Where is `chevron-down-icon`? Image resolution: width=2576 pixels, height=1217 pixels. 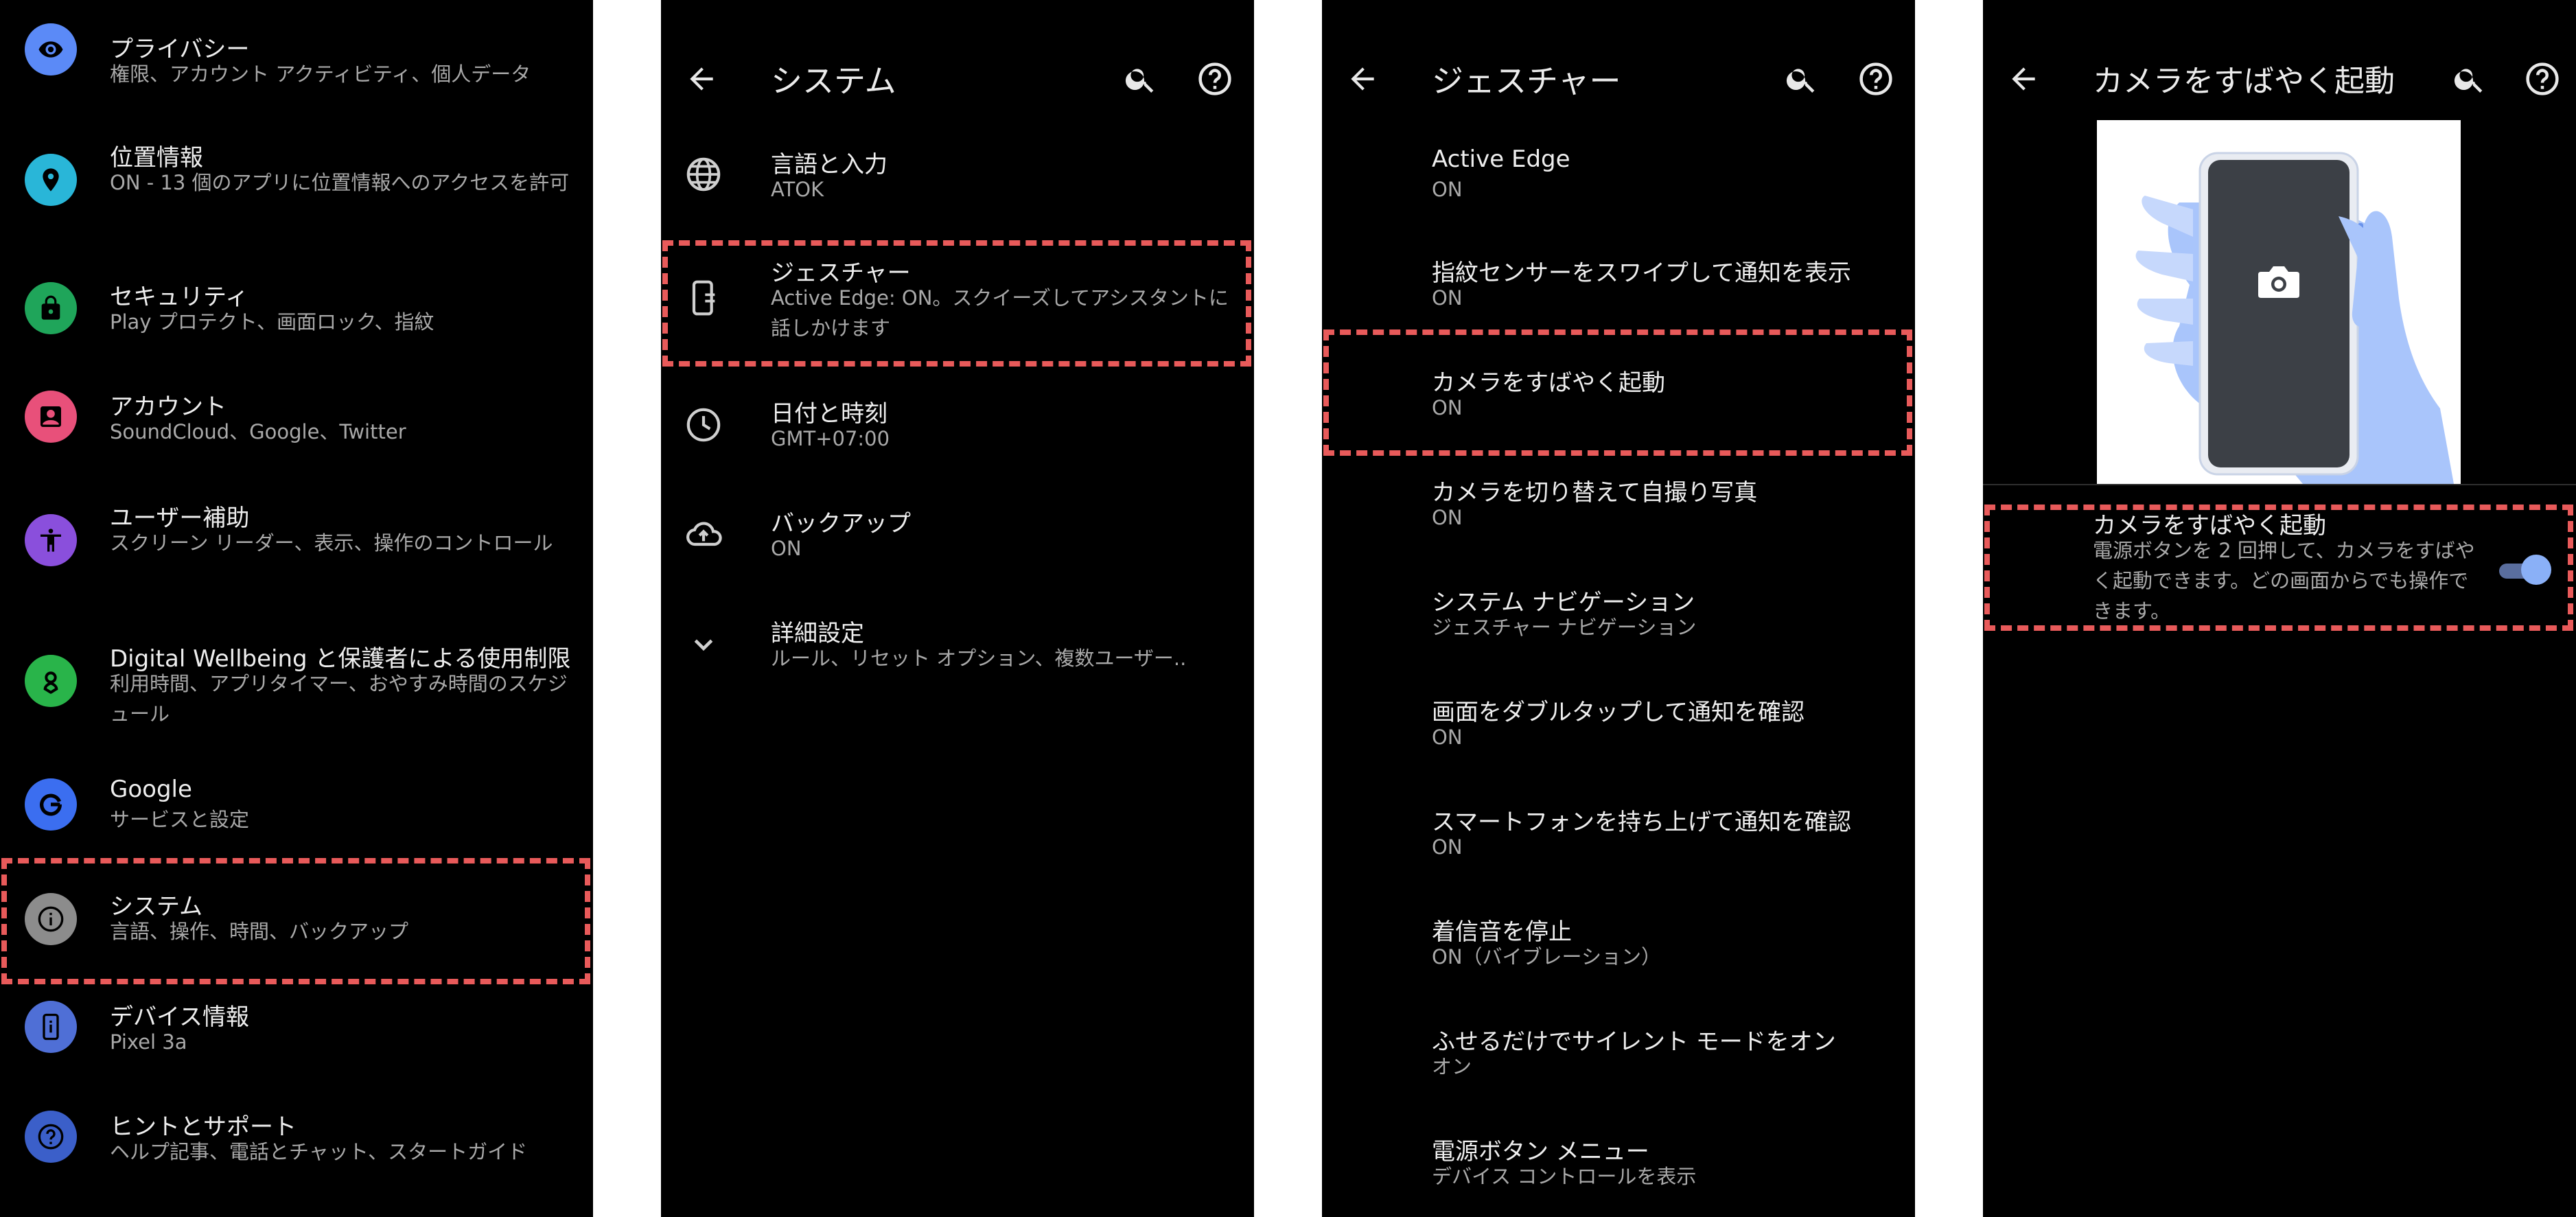 chevron-down-icon is located at coordinates (703, 645).